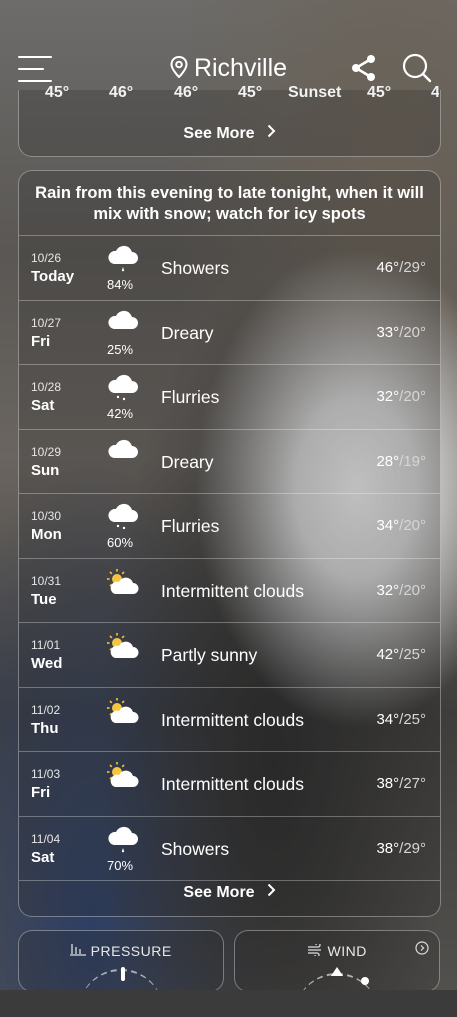 The height and width of the screenshot is (1017, 457). I want to click on high-temp: 38°, so click(388, 783).